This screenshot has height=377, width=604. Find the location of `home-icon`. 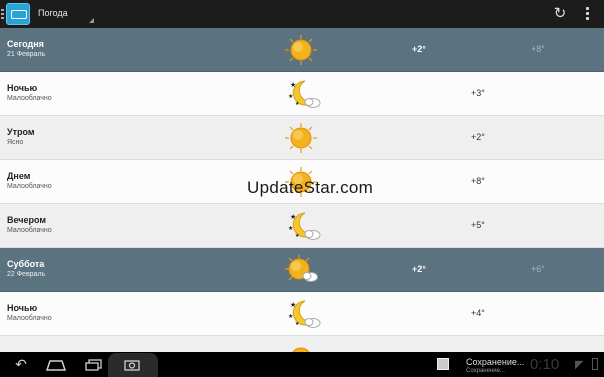

home-icon is located at coordinates (56, 364).